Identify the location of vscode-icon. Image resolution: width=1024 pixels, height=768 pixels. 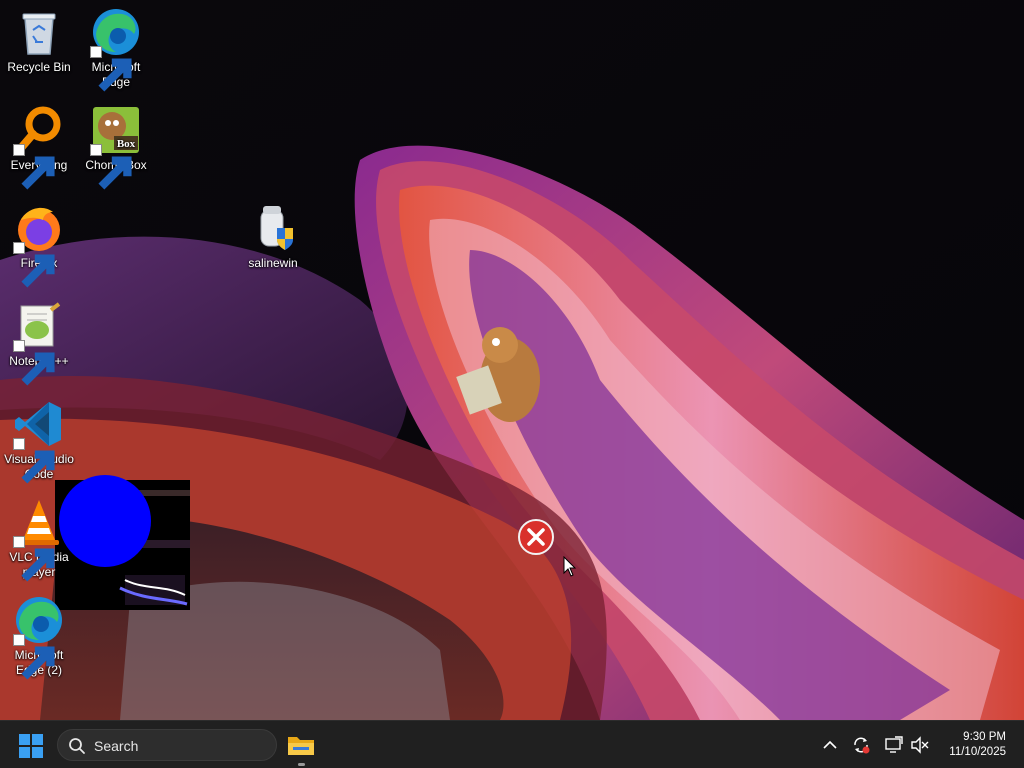
(39, 441).